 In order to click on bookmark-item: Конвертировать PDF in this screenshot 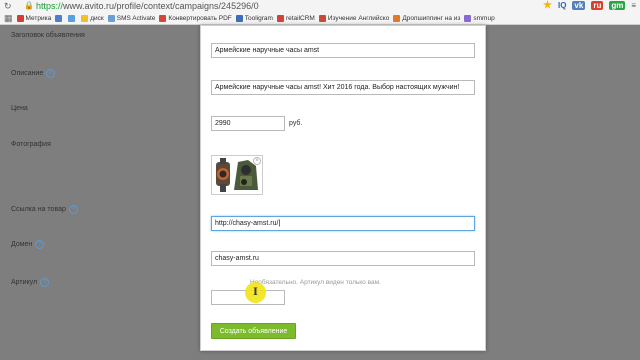, I will do `click(195, 18)`.